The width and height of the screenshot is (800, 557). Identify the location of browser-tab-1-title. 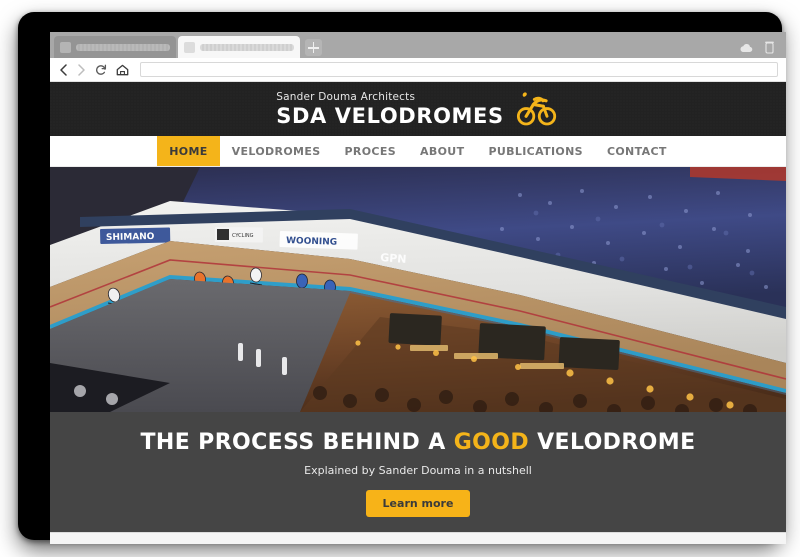
(123, 47).